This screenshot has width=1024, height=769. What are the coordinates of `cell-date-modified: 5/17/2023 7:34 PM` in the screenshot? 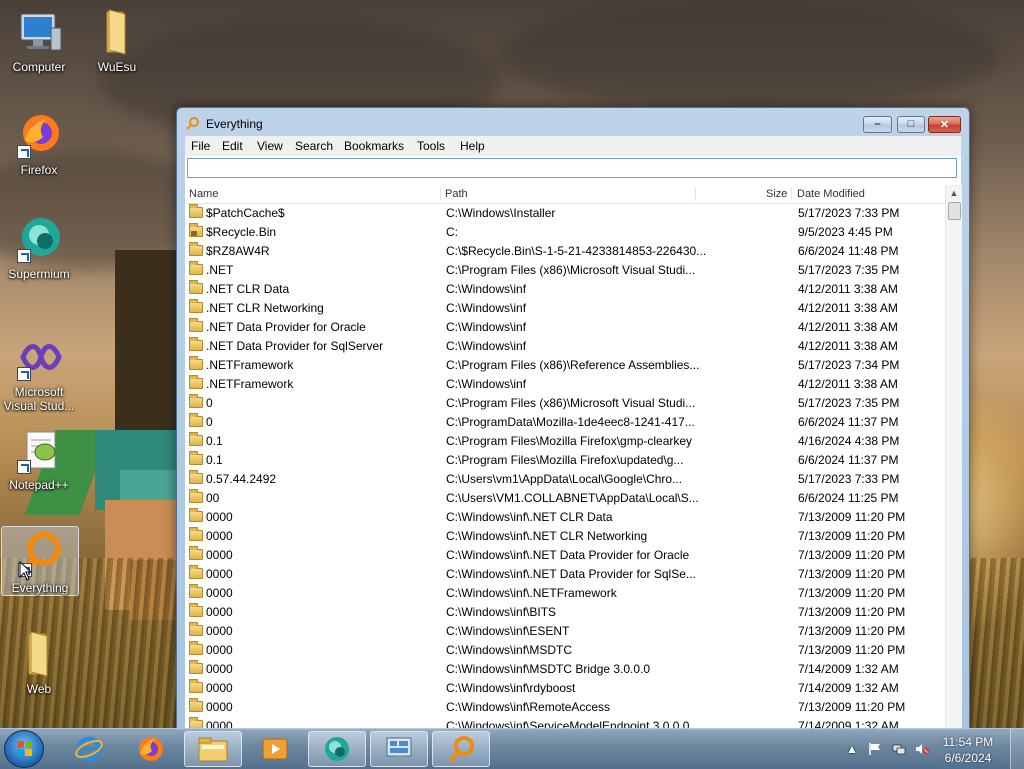 It's located at (849, 365).